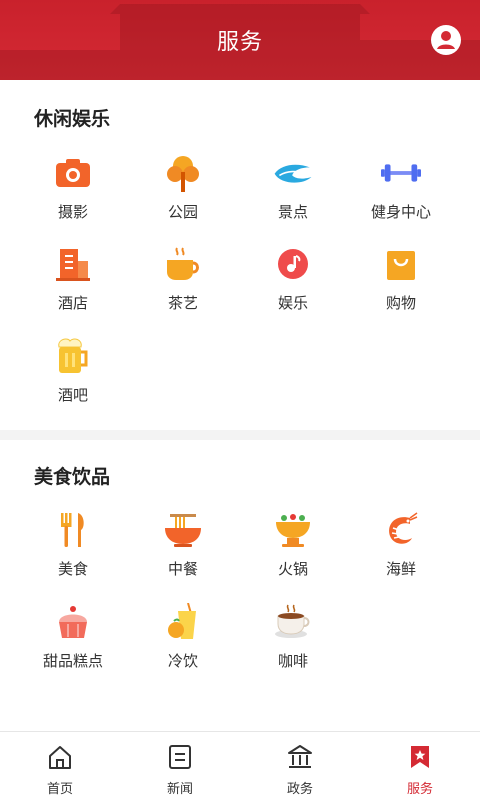 The width and height of the screenshot is (480, 800). I want to click on section-divider, so click(240, 435).